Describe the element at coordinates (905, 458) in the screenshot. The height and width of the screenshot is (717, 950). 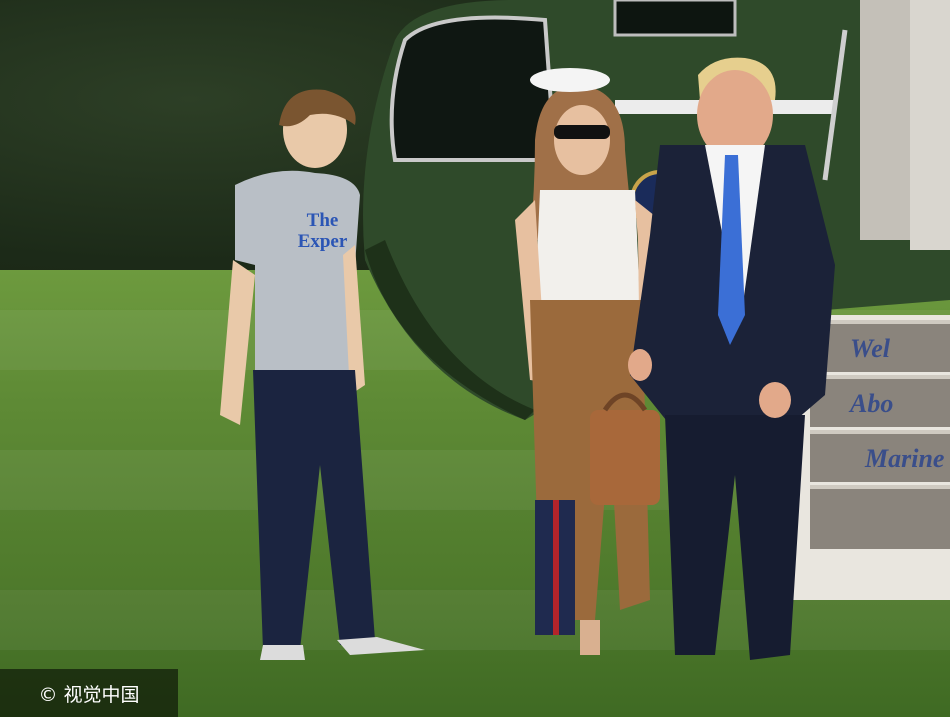
I see `stair-lettering: Marine` at that location.